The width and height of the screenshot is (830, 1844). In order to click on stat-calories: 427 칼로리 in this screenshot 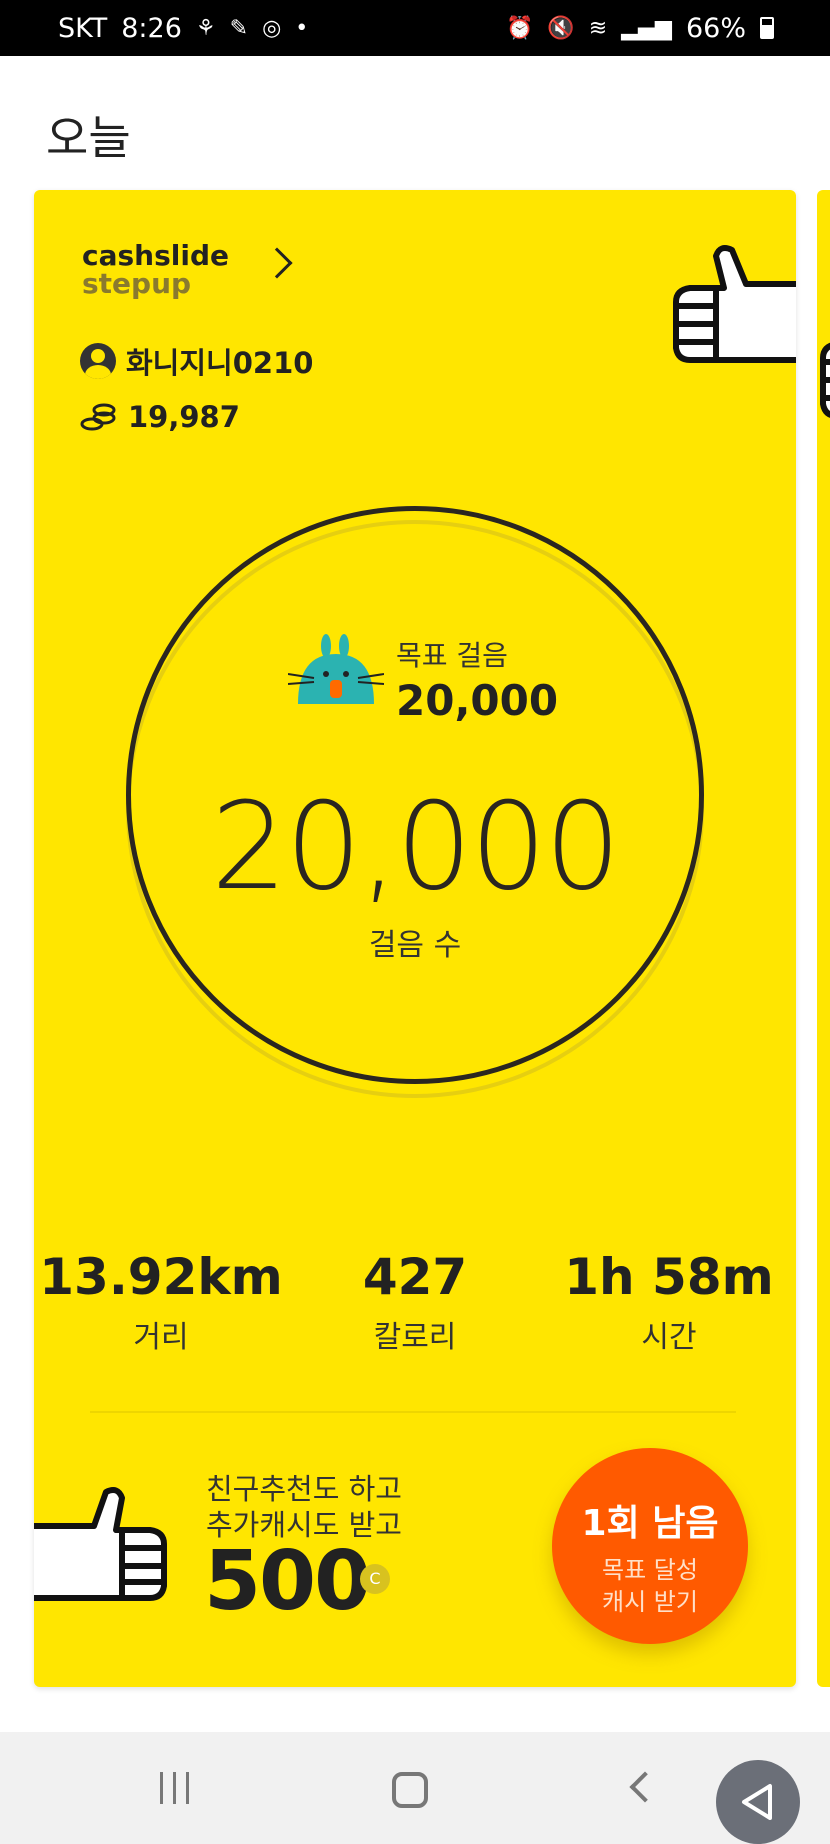, I will do `click(415, 1302)`.